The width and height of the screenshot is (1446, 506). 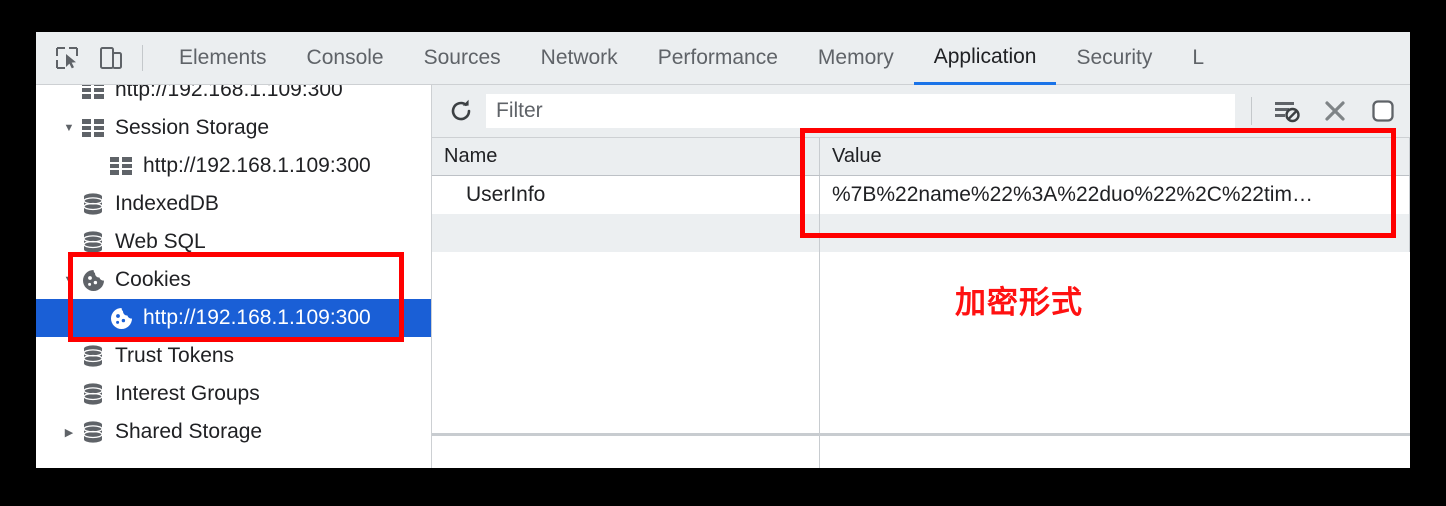 What do you see at coordinates (1251, 111) in the screenshot?
I see `toolbar-divider` at bounding box center [1251, 111].